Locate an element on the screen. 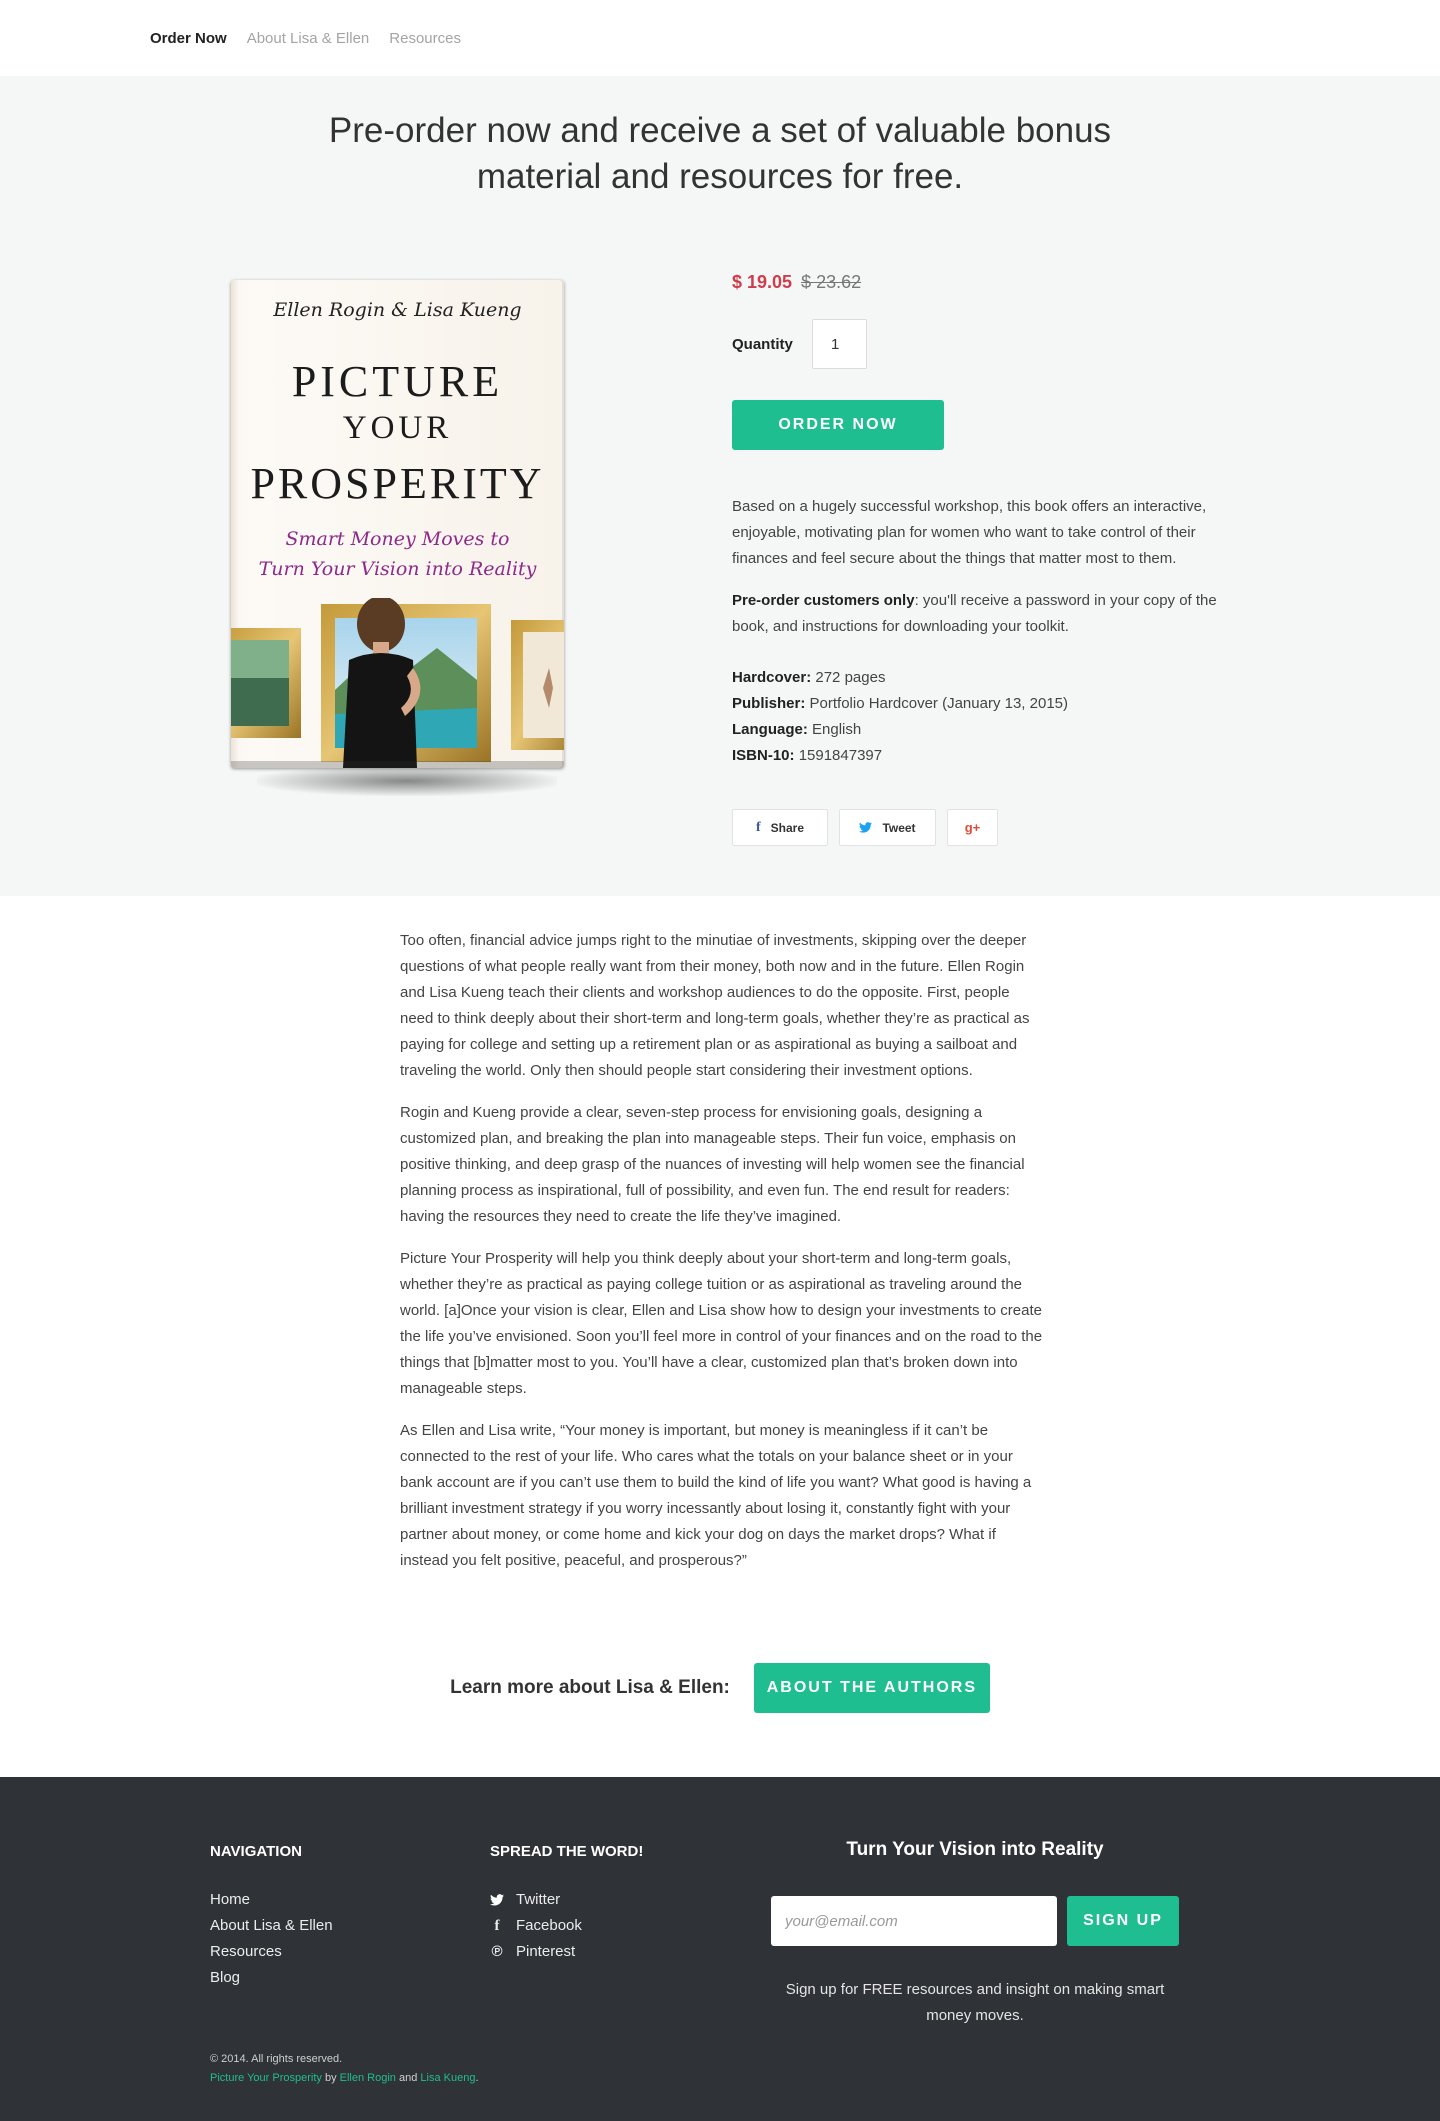  share-buttons: f Share Tweet g+ is located at coordinates (865, 827).